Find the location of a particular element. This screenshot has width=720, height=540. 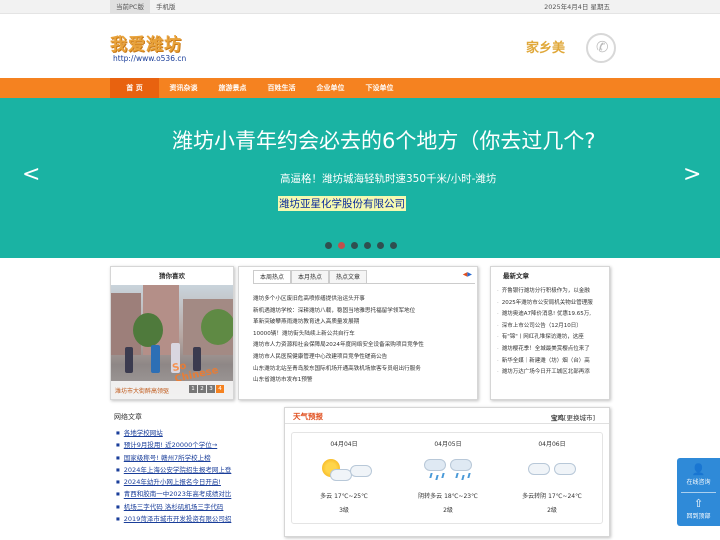

banner-prev-button: < is located at coordinates (31, 175).